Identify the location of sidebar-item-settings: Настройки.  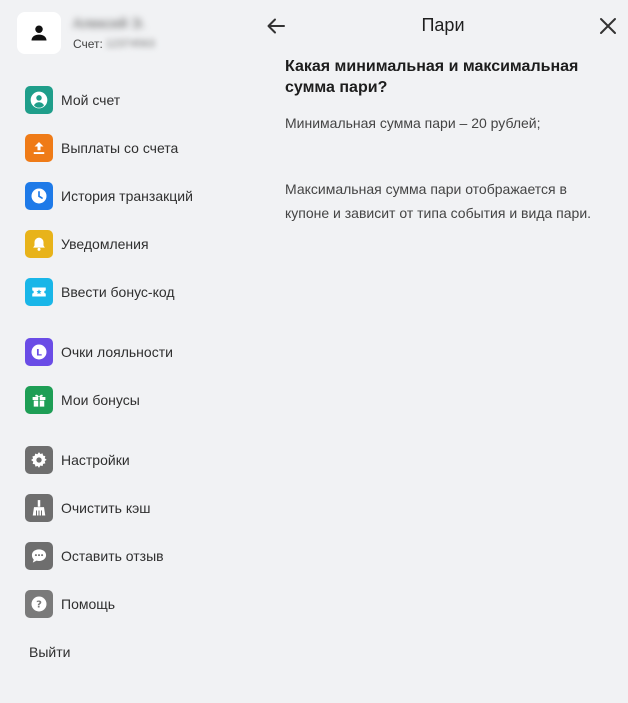
(140, 460).